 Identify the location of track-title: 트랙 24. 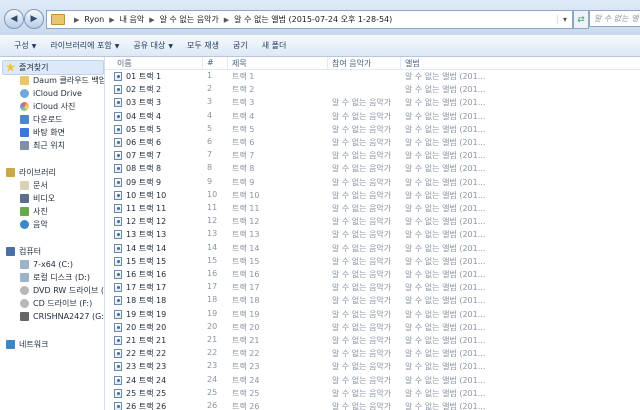
(246, 380).